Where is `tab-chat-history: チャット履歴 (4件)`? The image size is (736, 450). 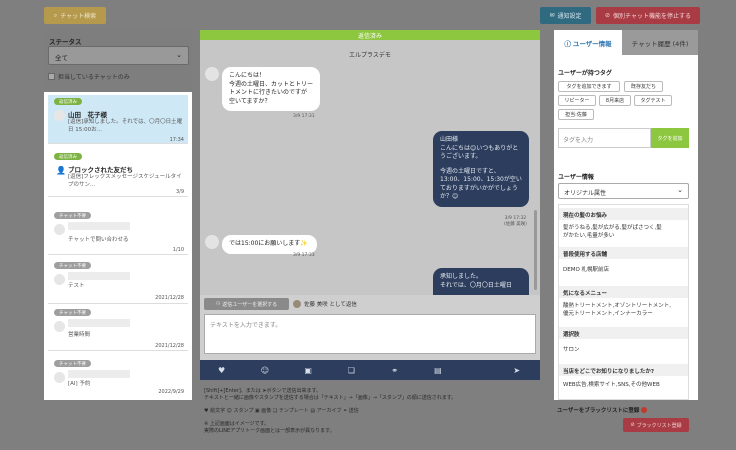 tab-chat-history: チャット履歴 (4件) is located at coordinates (660, 42).